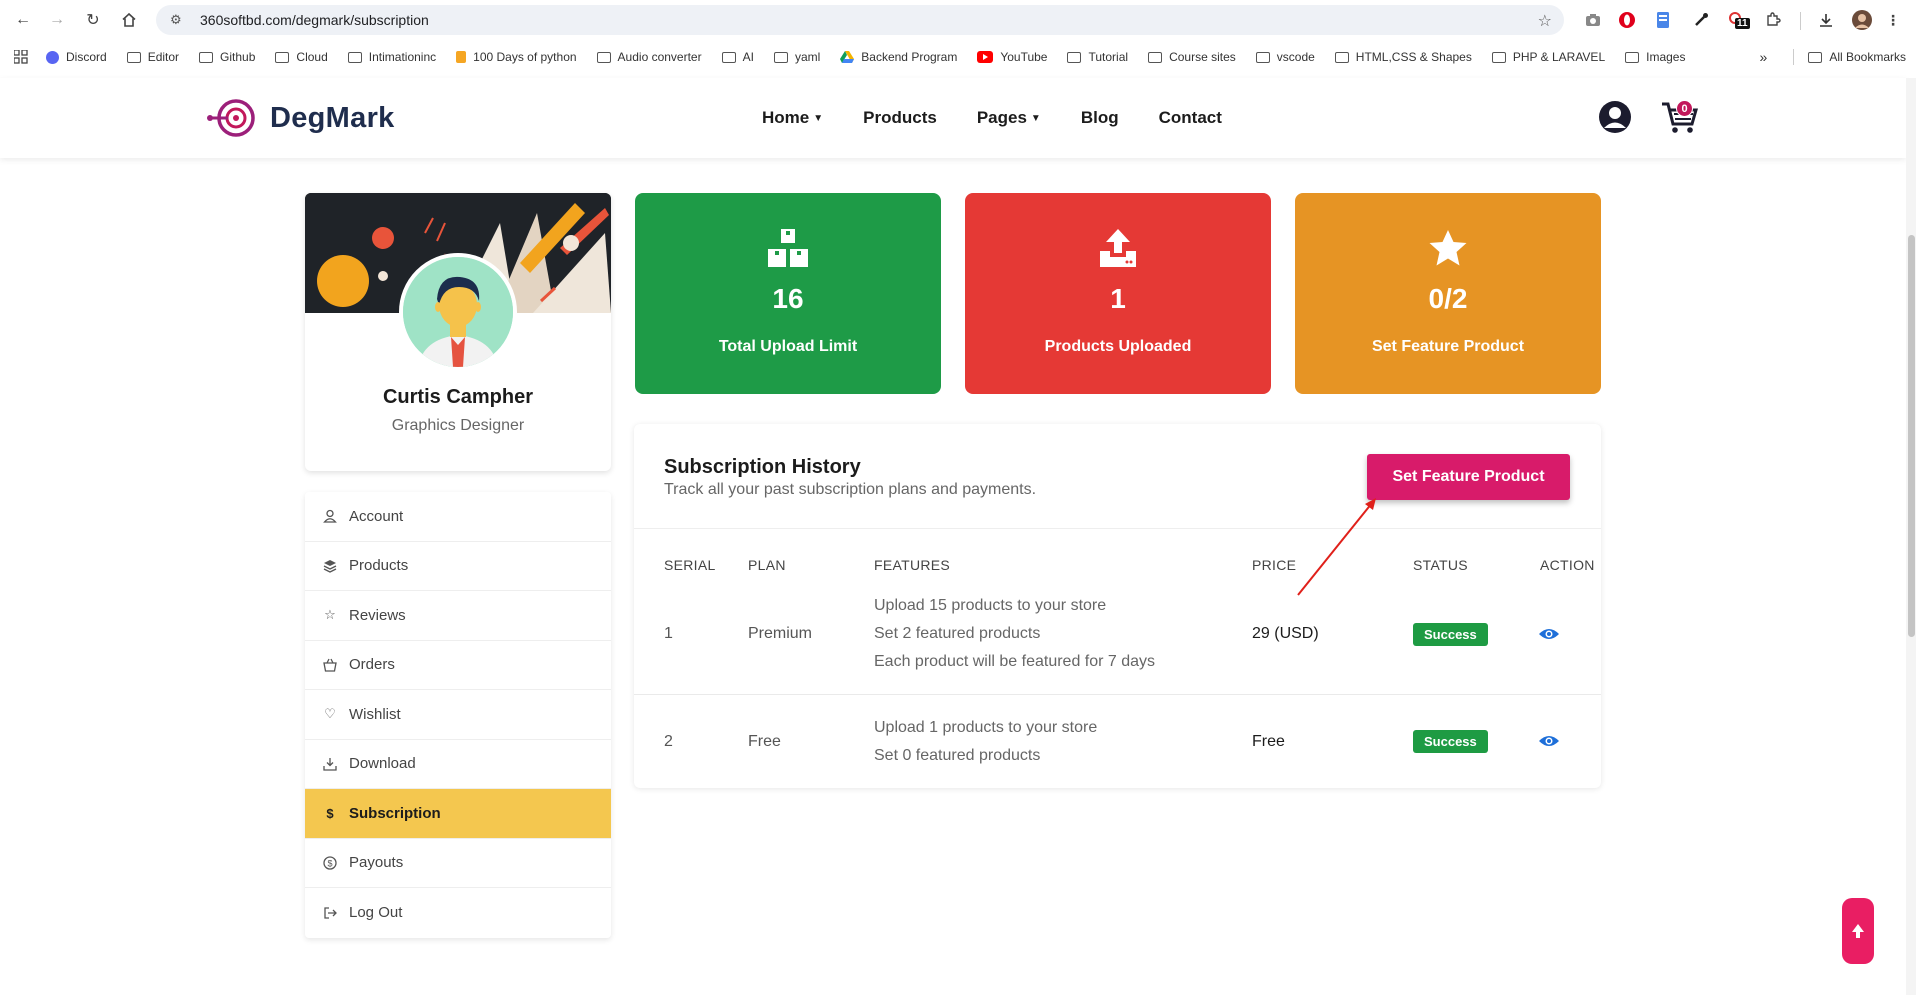 The image size is (1916, 995). I want to click on column-header-serial: SERIAL, so click(690, 565).